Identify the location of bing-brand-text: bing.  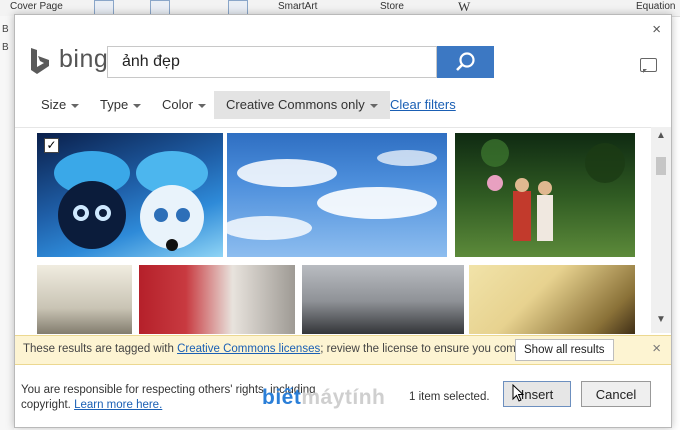
(84, 59).